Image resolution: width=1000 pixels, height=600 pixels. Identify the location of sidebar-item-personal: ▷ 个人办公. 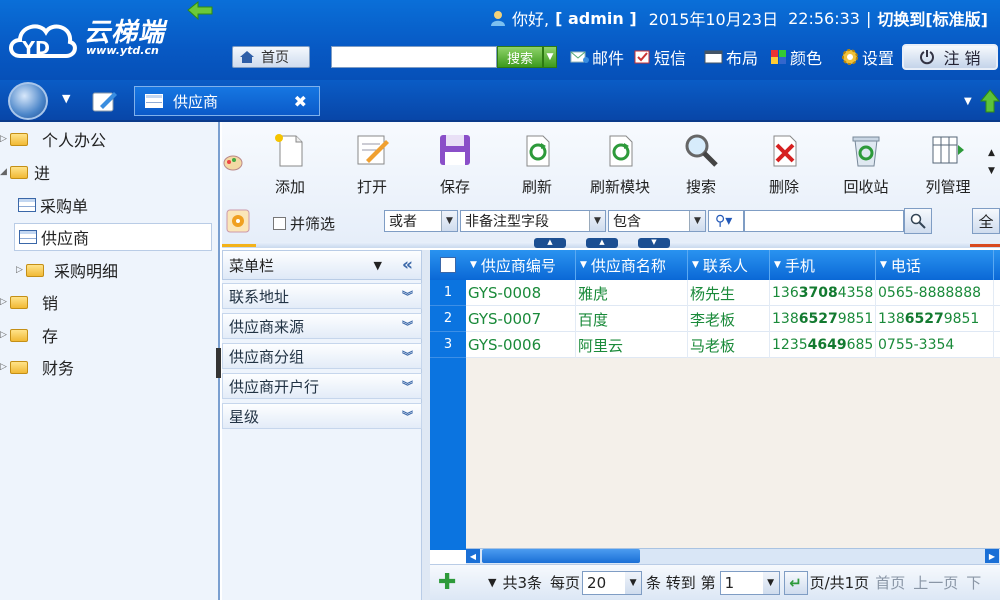
(53, 139).